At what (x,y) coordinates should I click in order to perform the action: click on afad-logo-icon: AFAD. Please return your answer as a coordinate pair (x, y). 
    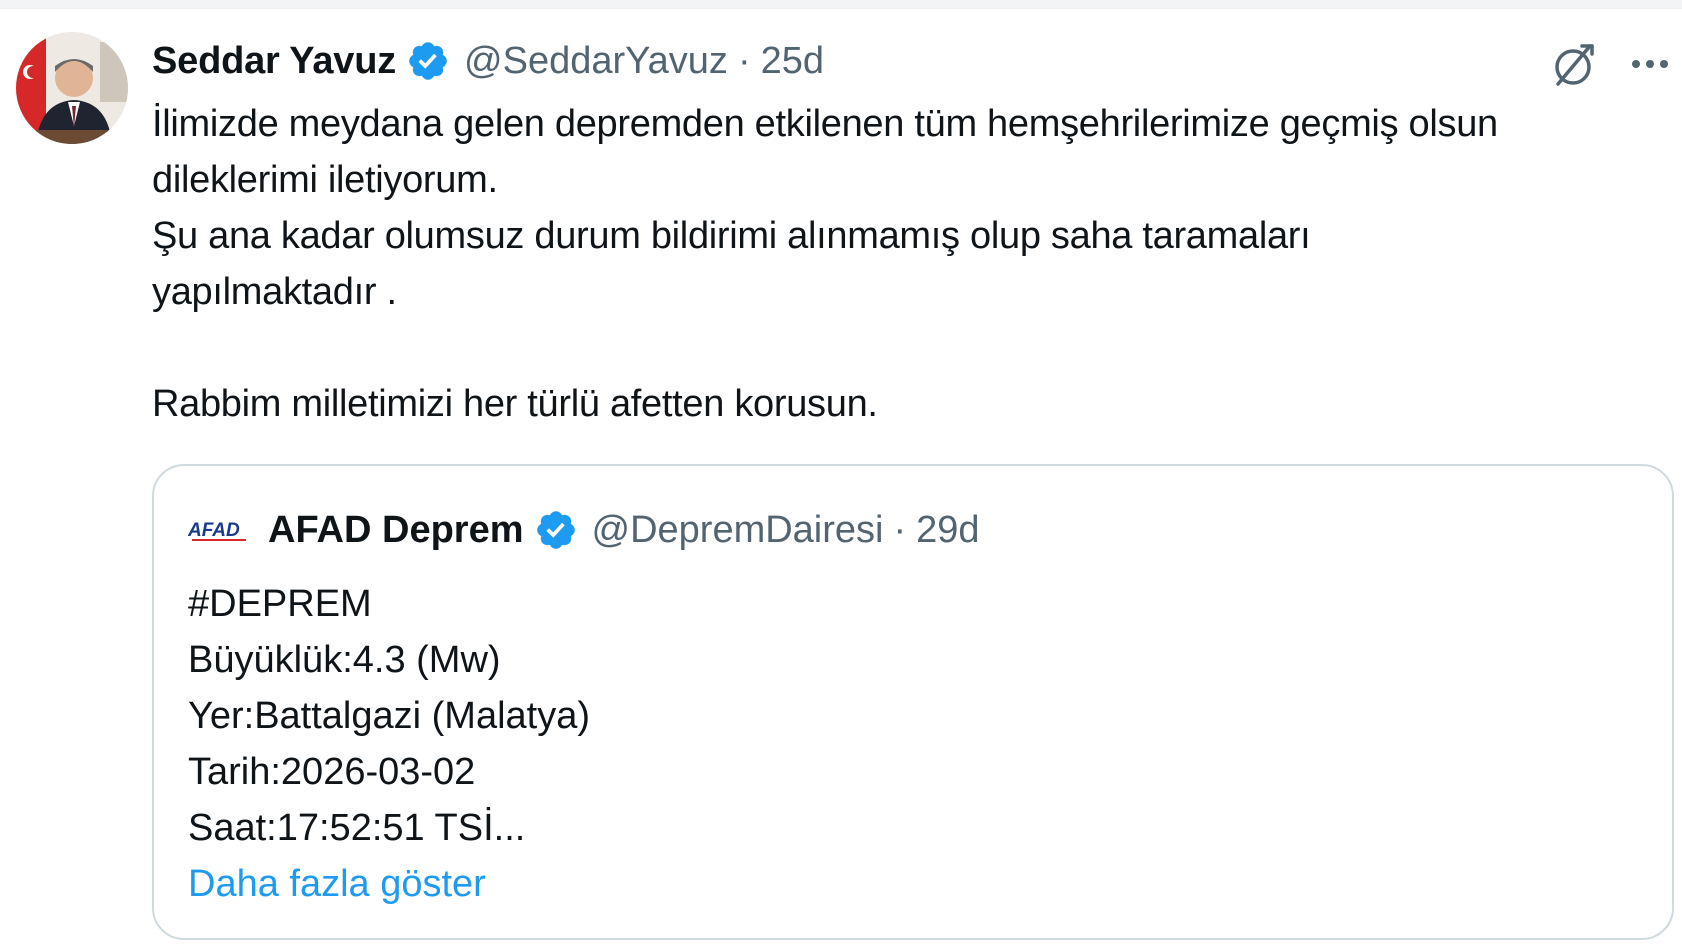
    Looking at the image, I should click on (220, 530).